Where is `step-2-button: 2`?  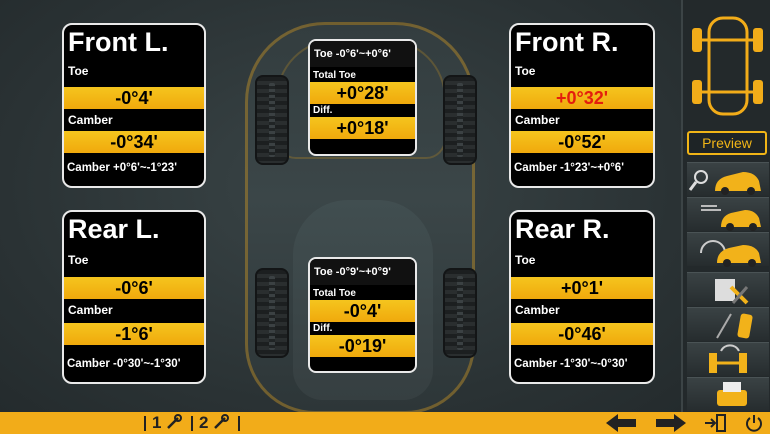 step-2-button: 2 is located at coordinates (214, 423).